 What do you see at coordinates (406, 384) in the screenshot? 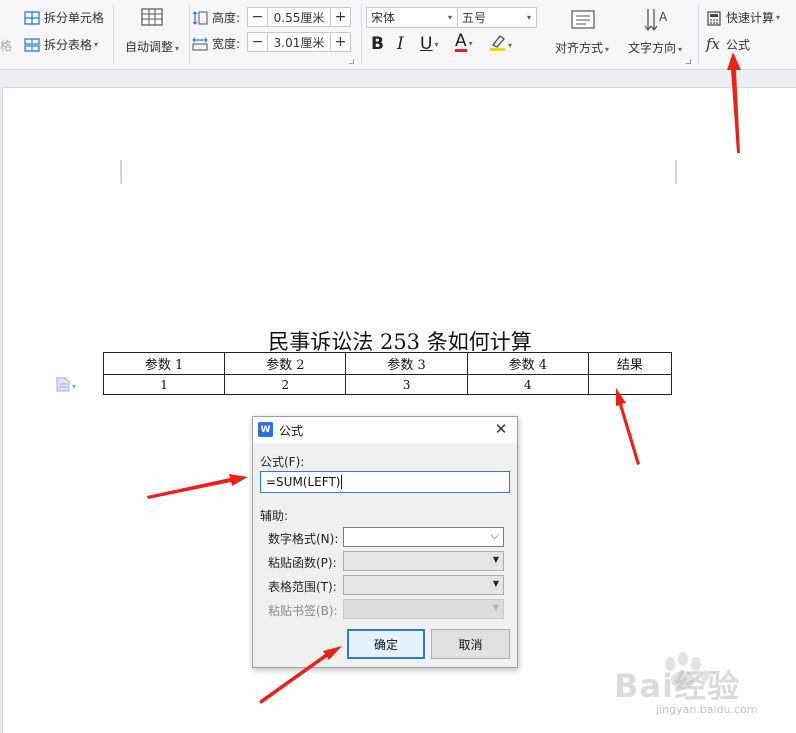
I see `table-cell: 3` at bounding box center [406, 384].